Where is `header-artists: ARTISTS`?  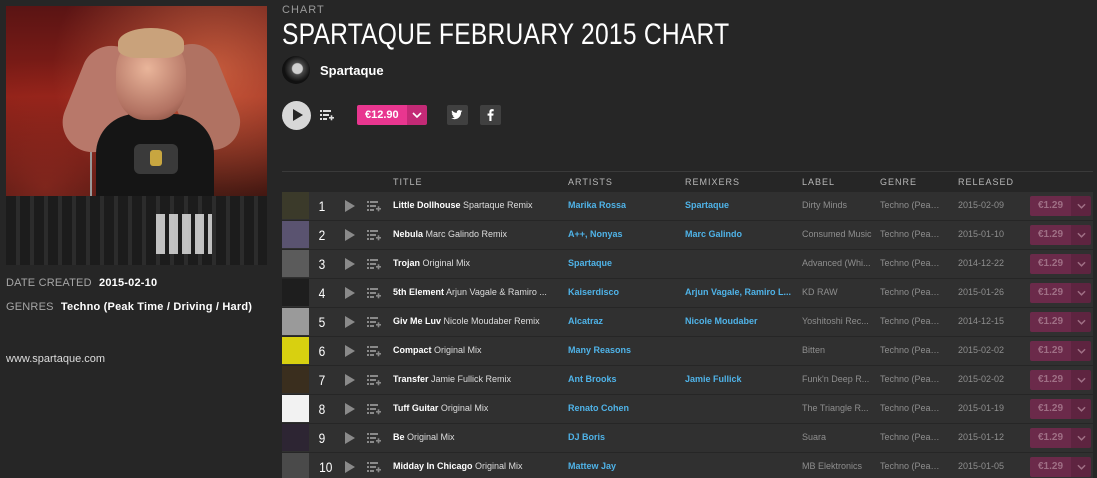
header-artists: ARTISTS is located at coordinates (590, 182).